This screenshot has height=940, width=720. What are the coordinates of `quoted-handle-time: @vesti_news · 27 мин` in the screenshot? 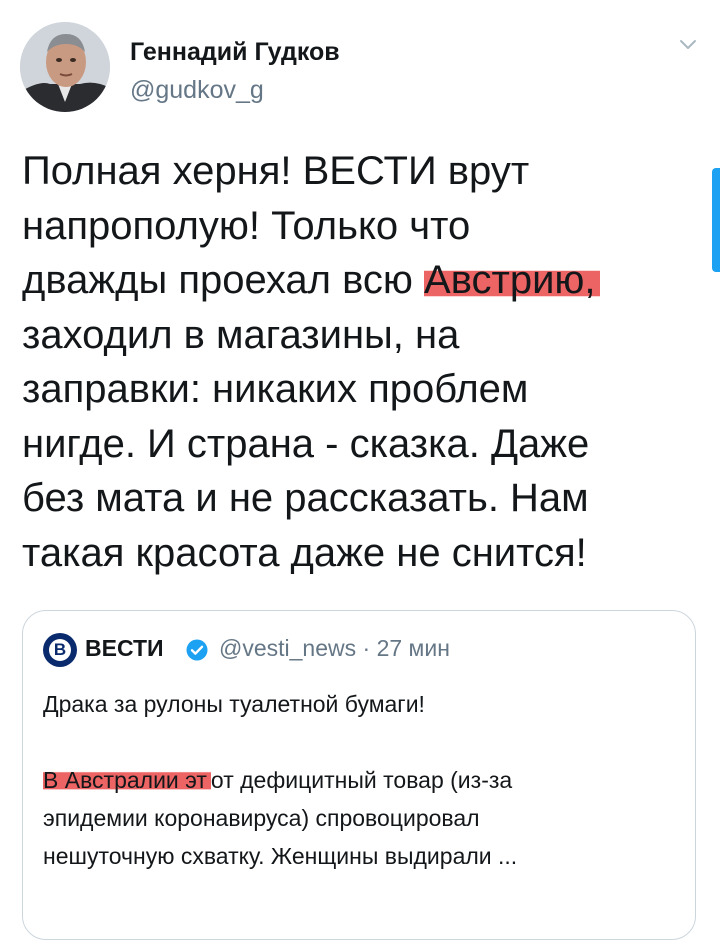 It's located at (334, 648).